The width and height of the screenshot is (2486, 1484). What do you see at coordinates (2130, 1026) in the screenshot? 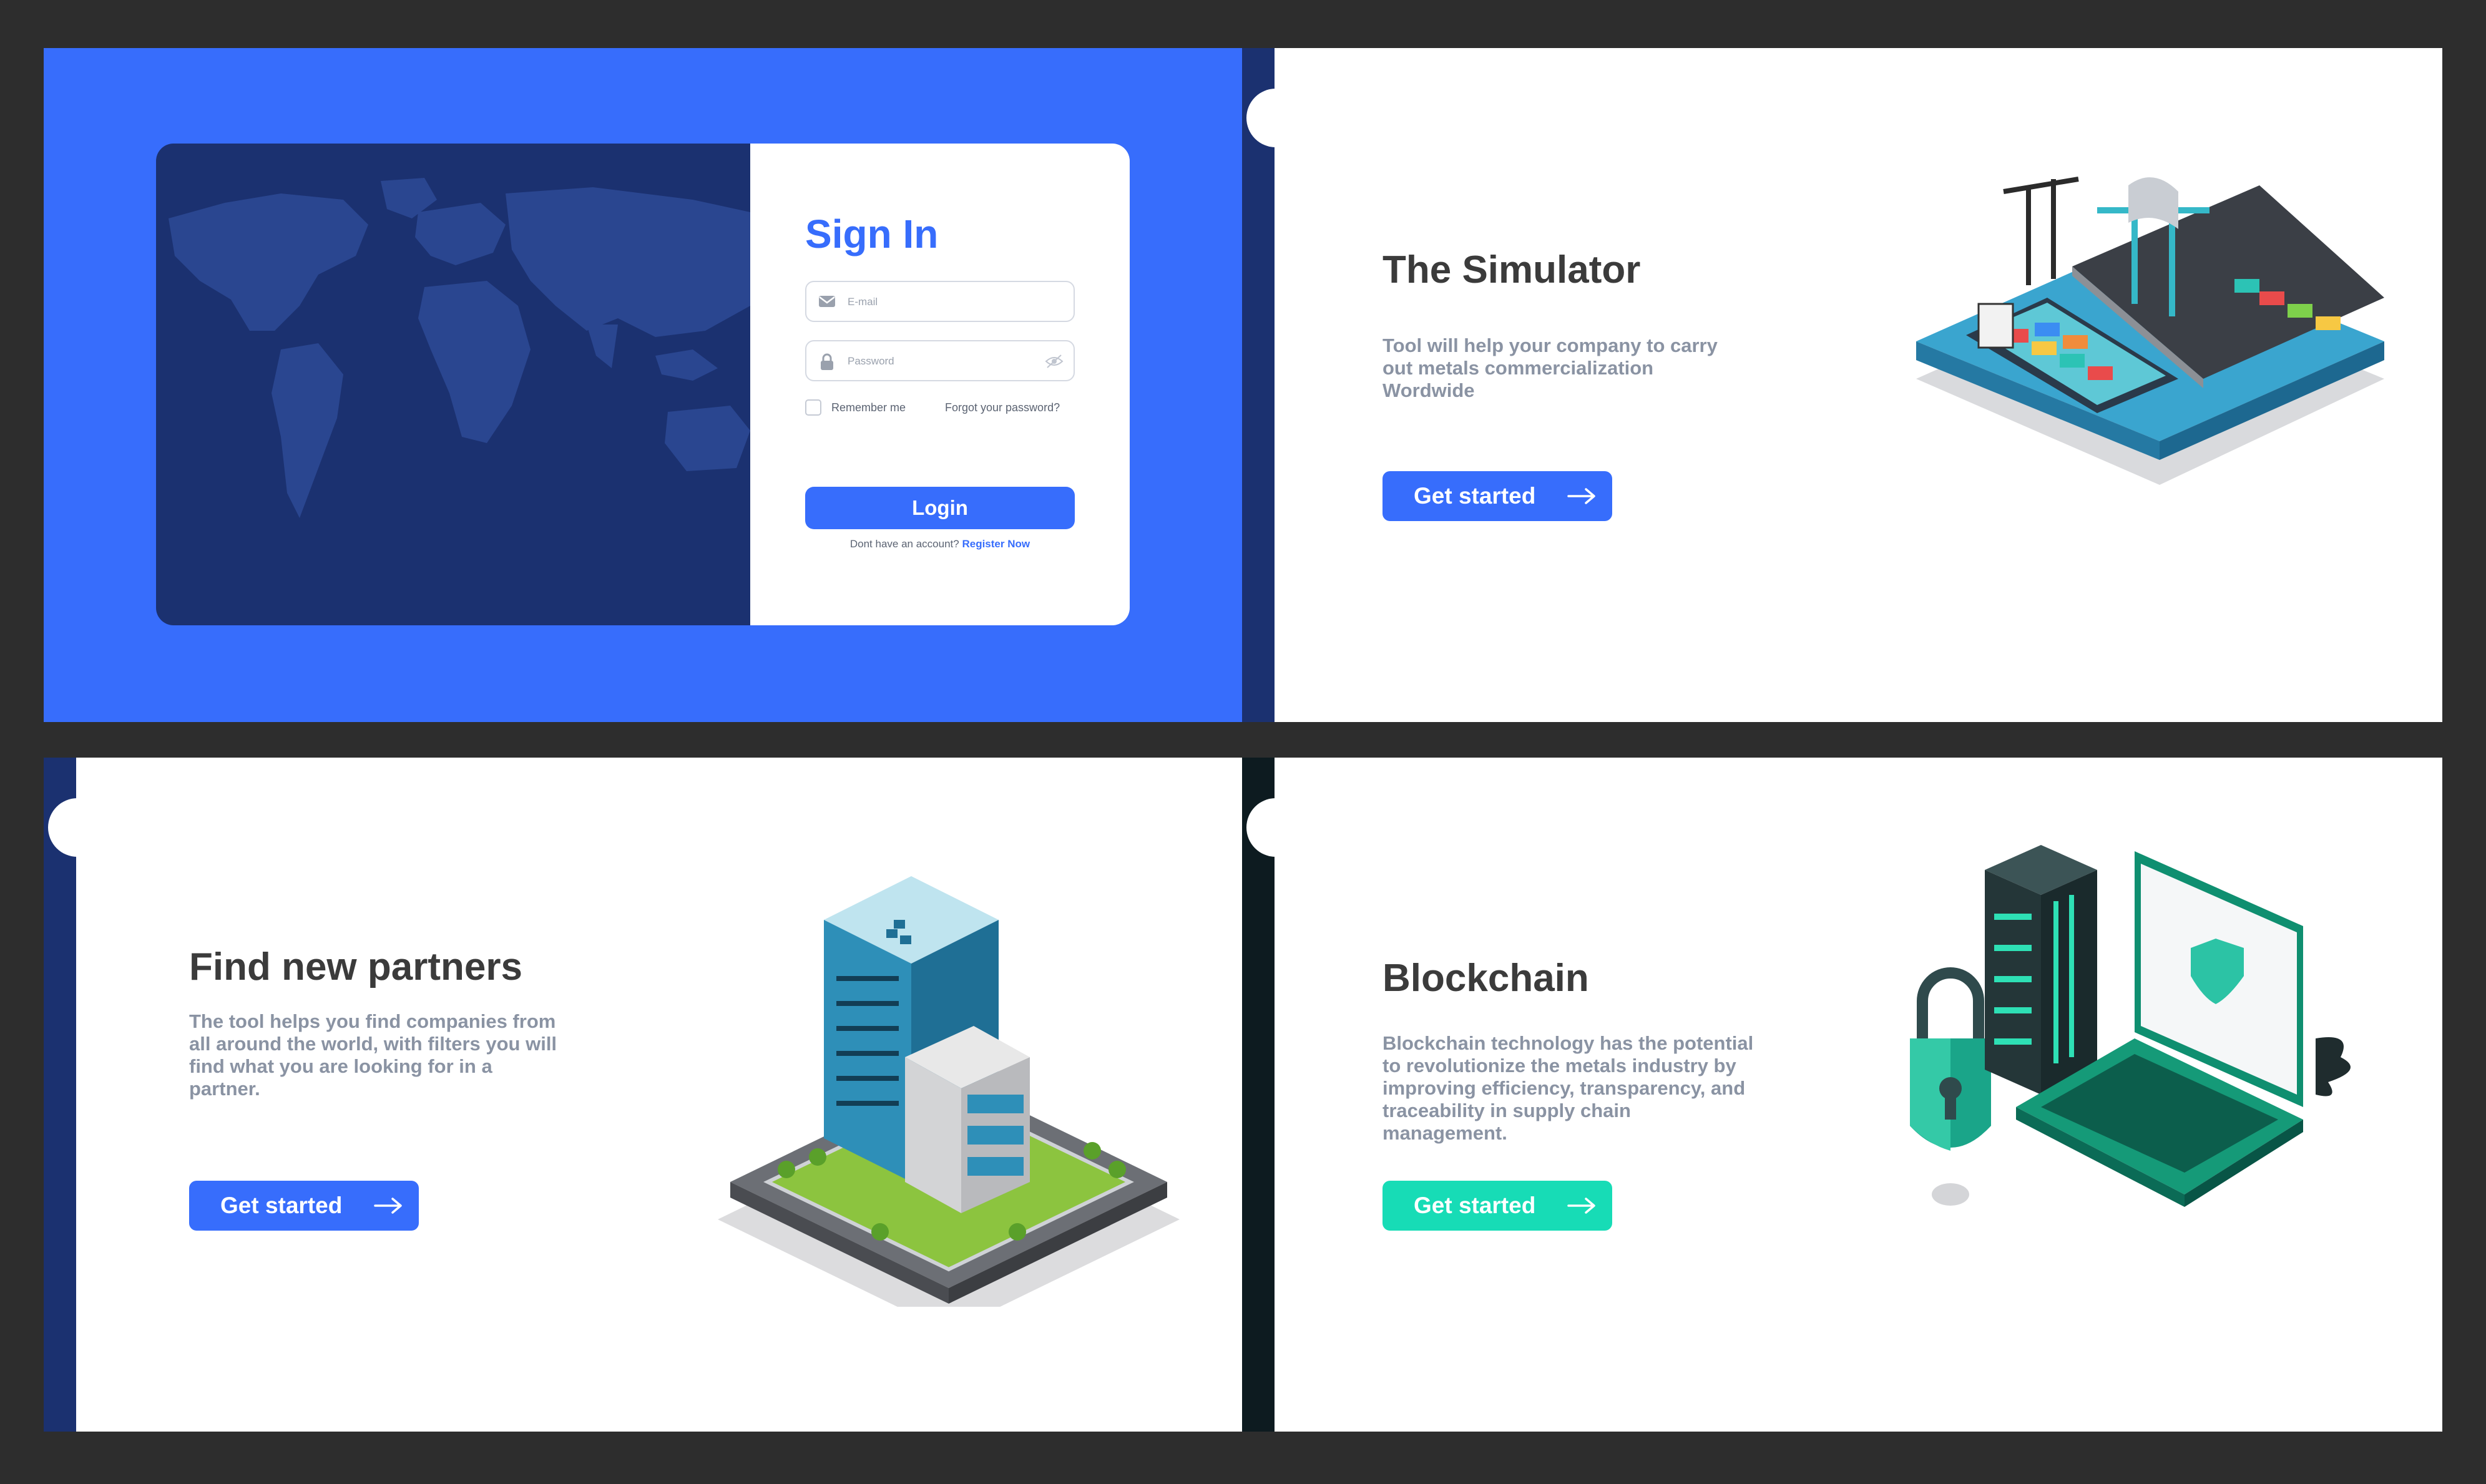
I see `blockchain-illustration` at bounding box center [2130, 1026].